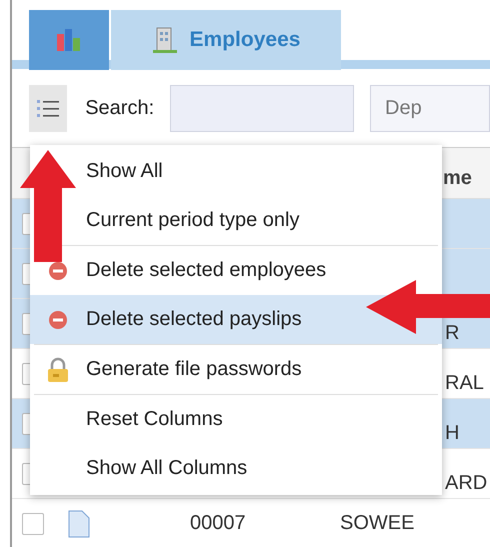  What do you see at coordinates (236, 270) in the screenshot?
I see `menu-item: Delete selected employees` at bounding box center [236, 270].